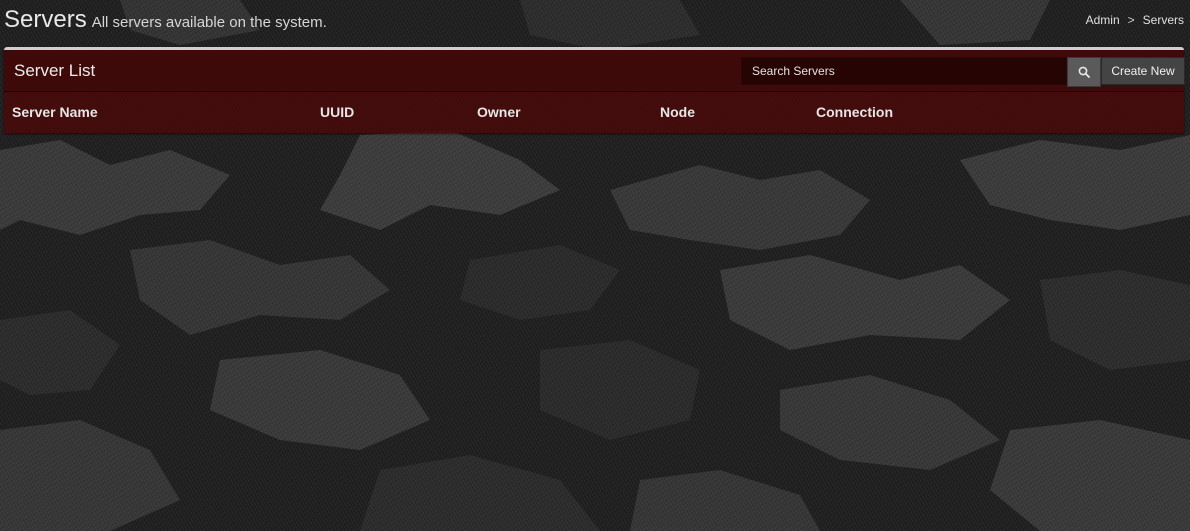 The height and width of the screenshot is (531, 1190). Describe the element at coordinates (594, 71) in the screenshot. I see `panel-header: Server List Create New` at that location.